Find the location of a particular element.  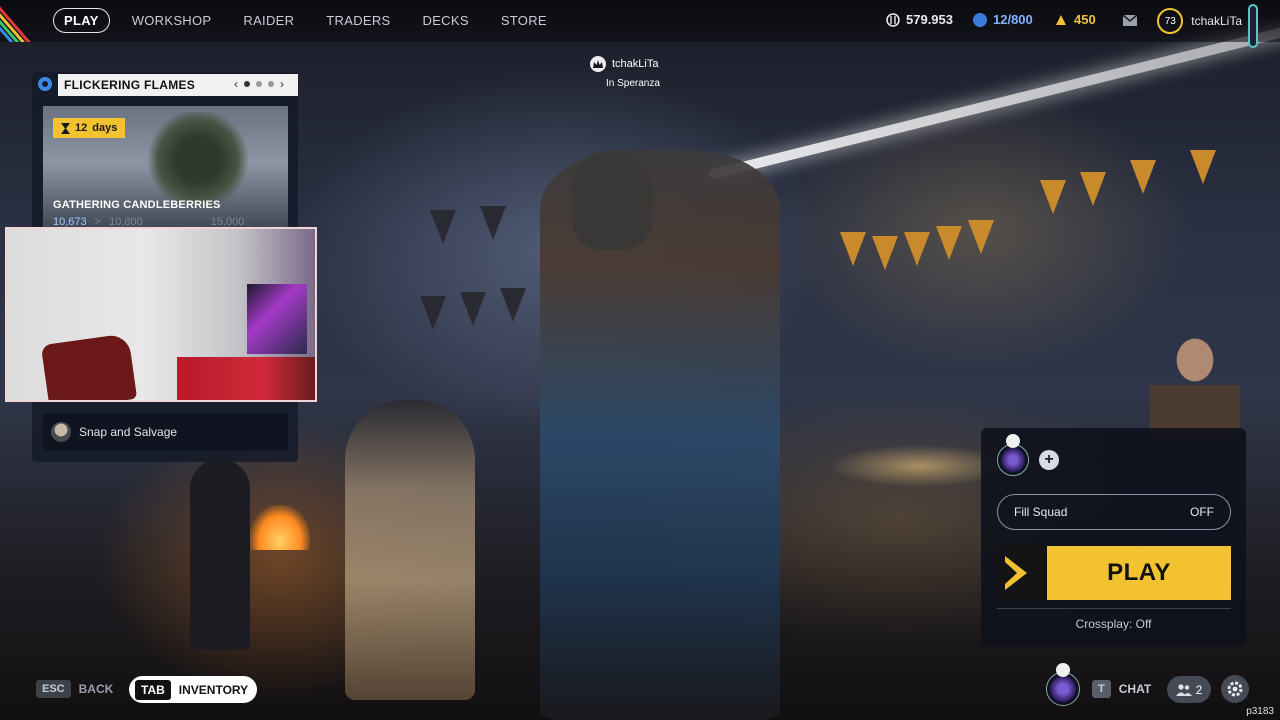

squad-member-avatar is located at coordinates (1013, 460).